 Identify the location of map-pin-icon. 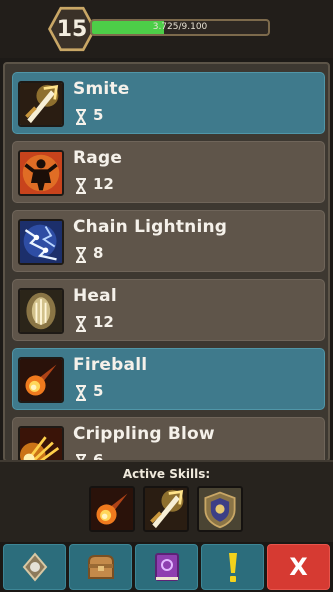
(34, 567).